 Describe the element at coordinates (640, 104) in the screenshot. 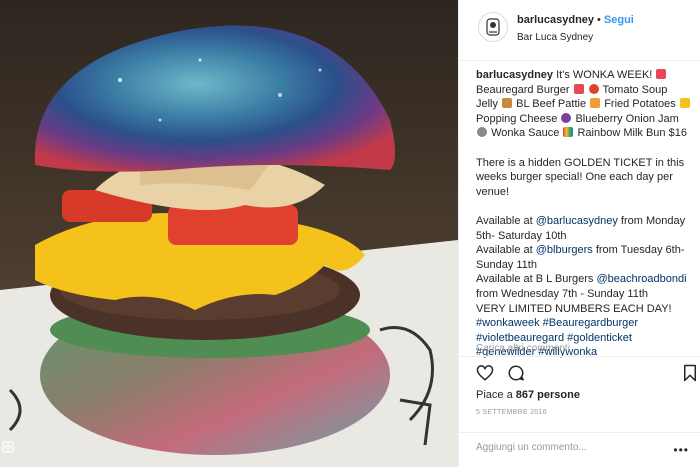

I see `caption-line: Fried Potatoes` at that location.